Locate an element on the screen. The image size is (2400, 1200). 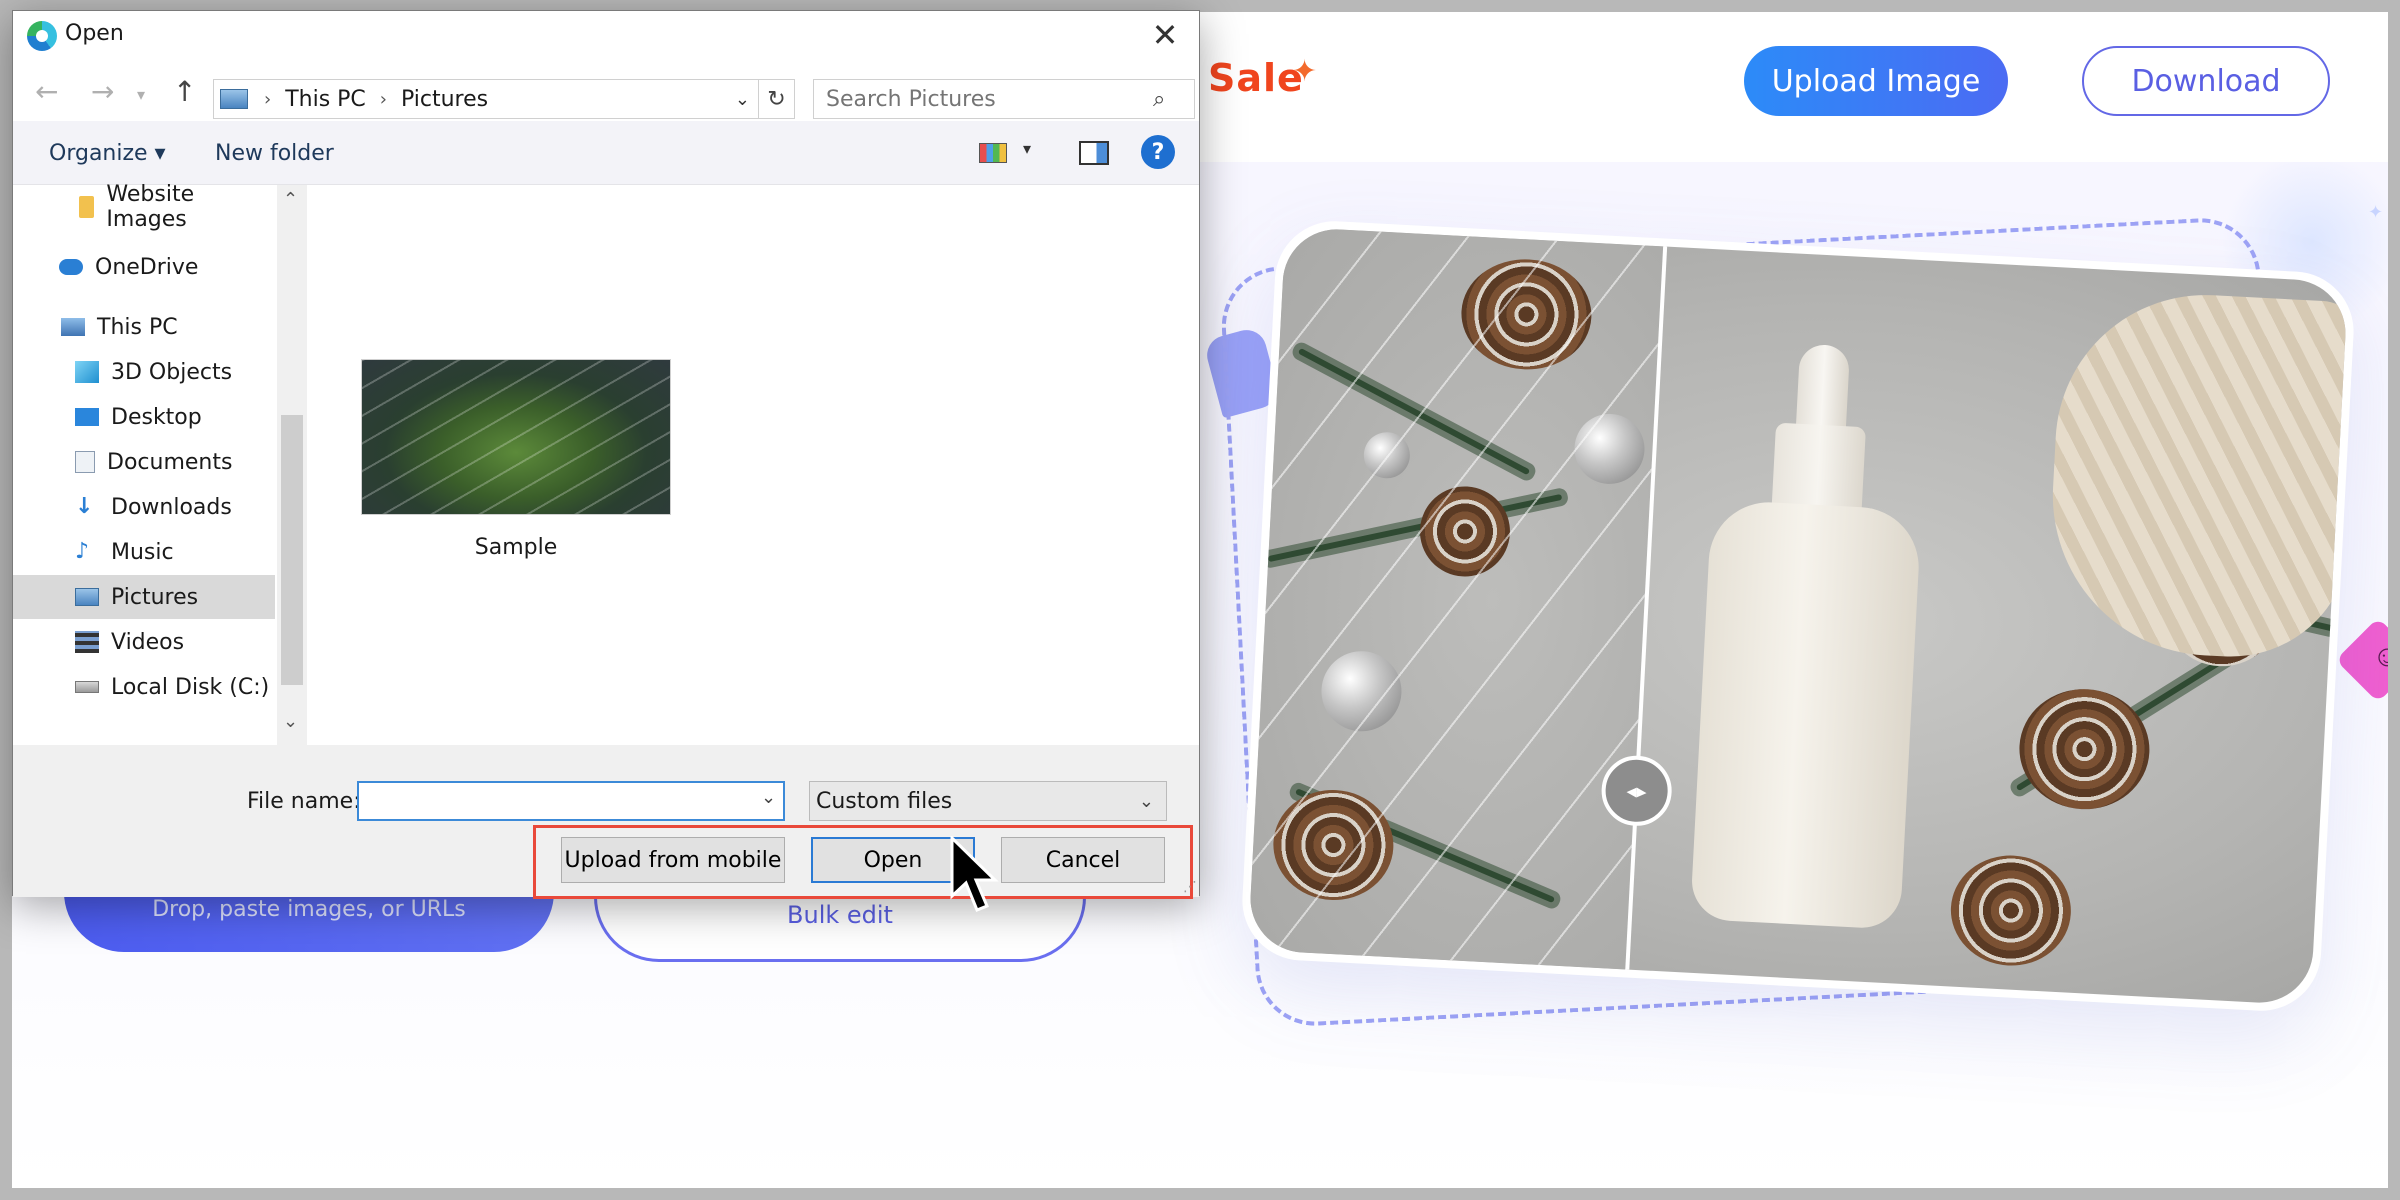
nav-item-pictures: Pictures is located at coordinates (144, 597).